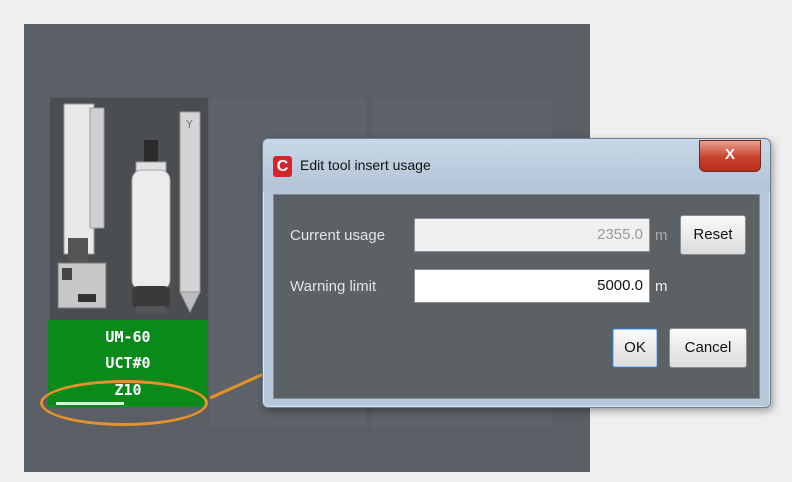 The width and height of the screenshot is (792, 482). I want to click on cam-app-logo-icon: C, so click(282, 166).